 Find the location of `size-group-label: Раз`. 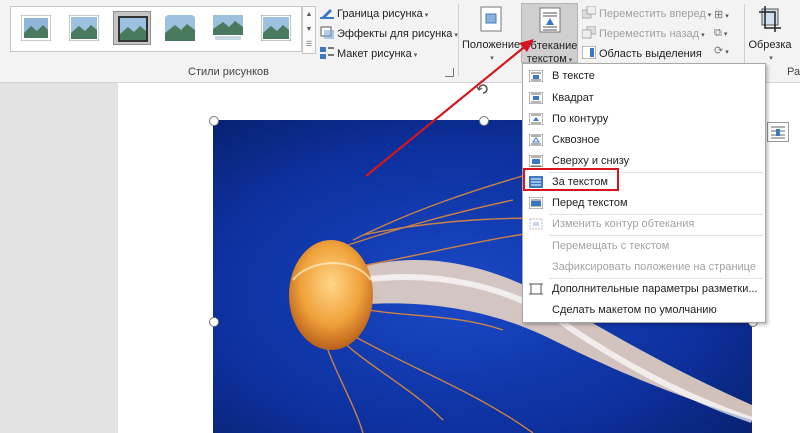

size-group-label: Раз is located at coordinates (793, 72).